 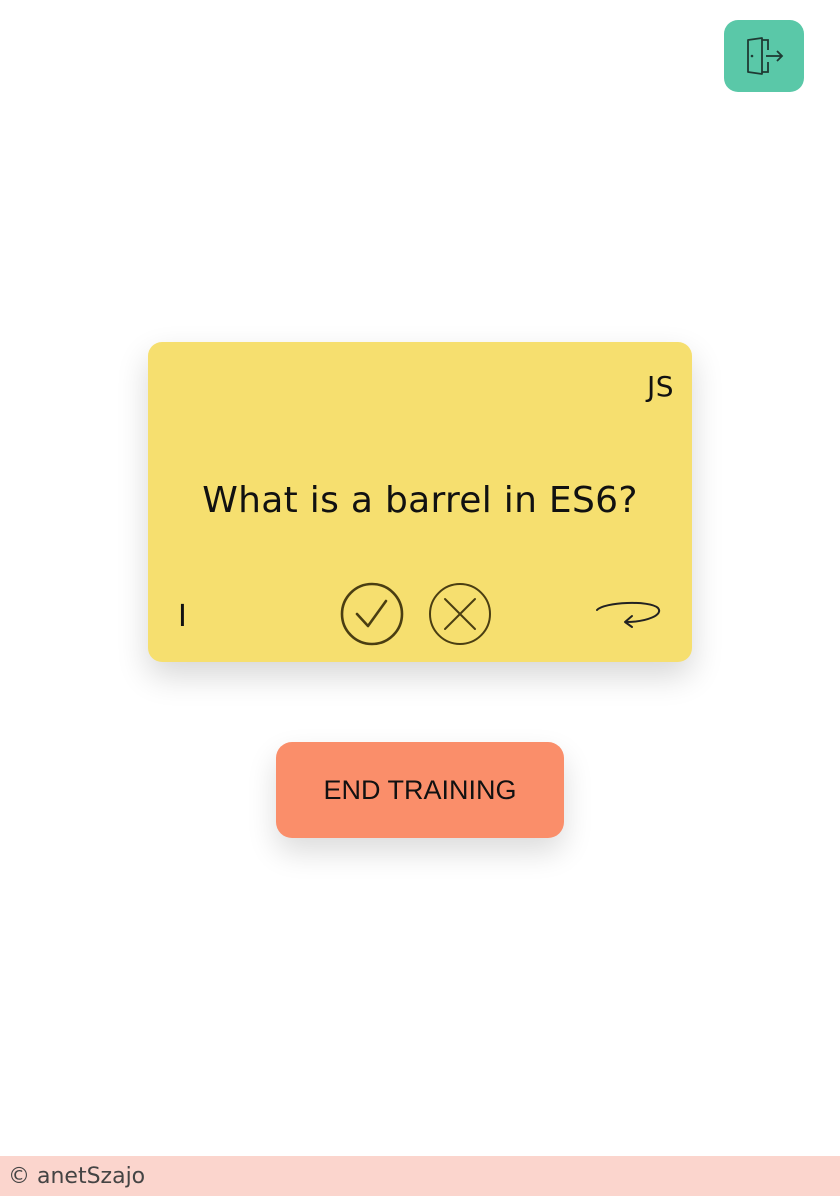 I want to click on footer-copyright: © anetSzajo, so click(x=77, y=1176).